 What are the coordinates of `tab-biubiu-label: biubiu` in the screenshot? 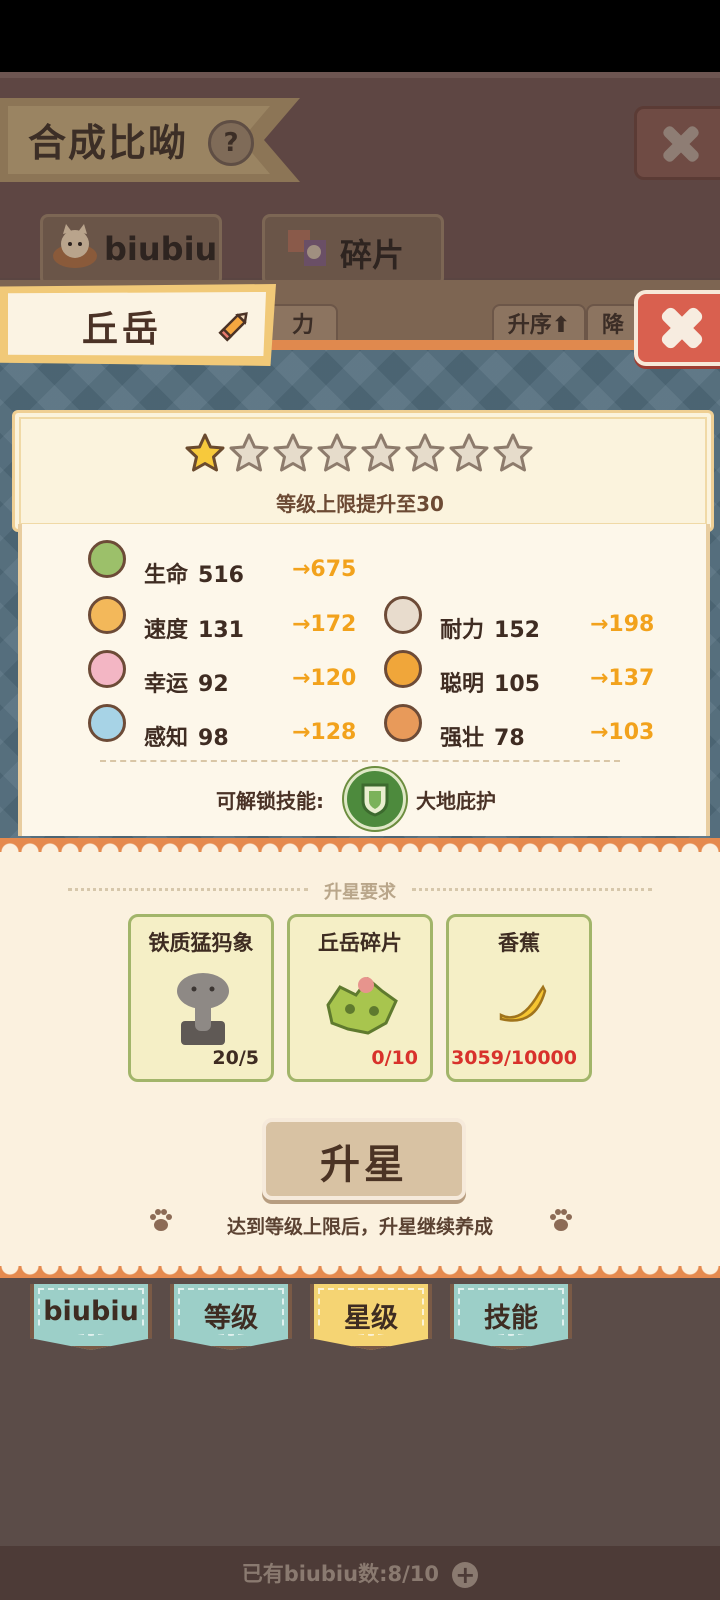 It's located at (91, 1311).